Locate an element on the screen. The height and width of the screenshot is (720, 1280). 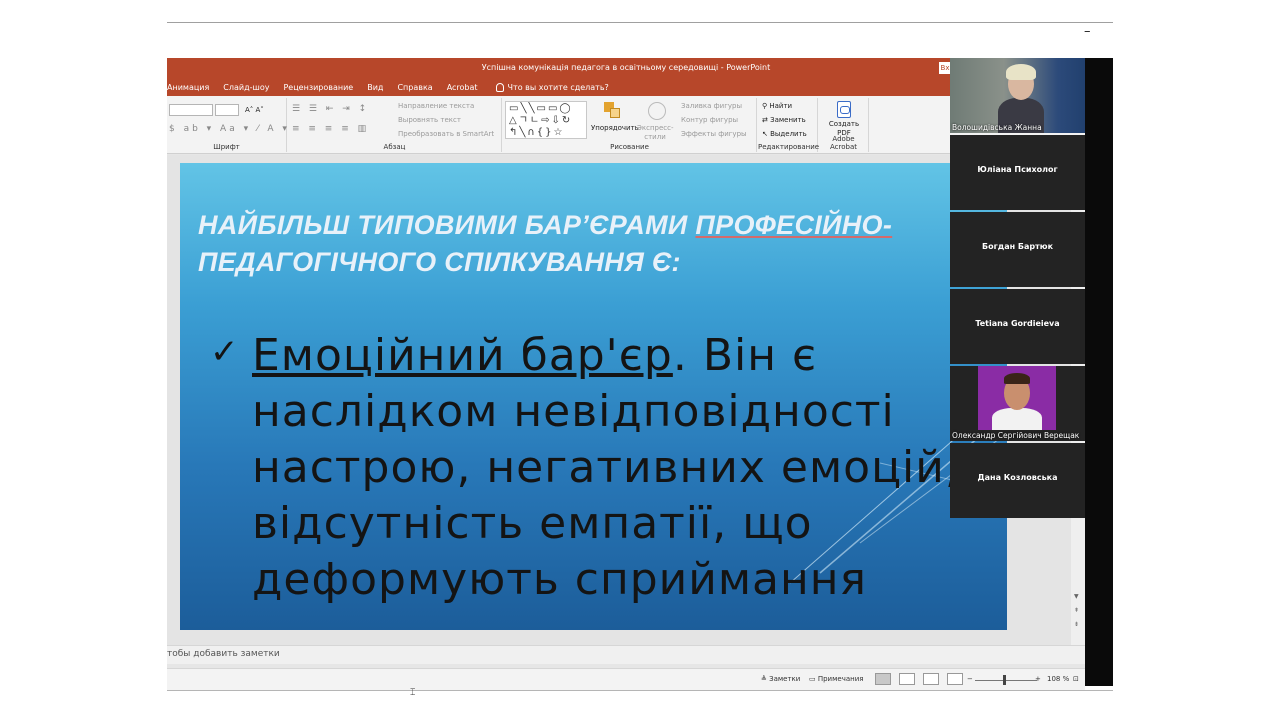
bottom-divider is located at coordinates (640, 690).